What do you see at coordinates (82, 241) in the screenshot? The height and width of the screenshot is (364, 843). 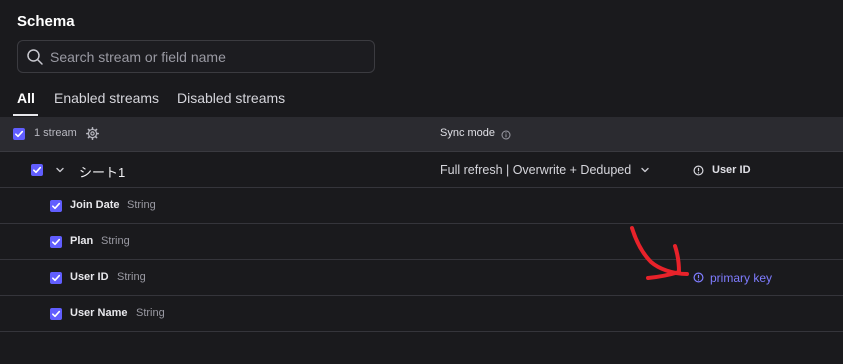 I see `field-name: Plan` at bounding box center [82, 241].